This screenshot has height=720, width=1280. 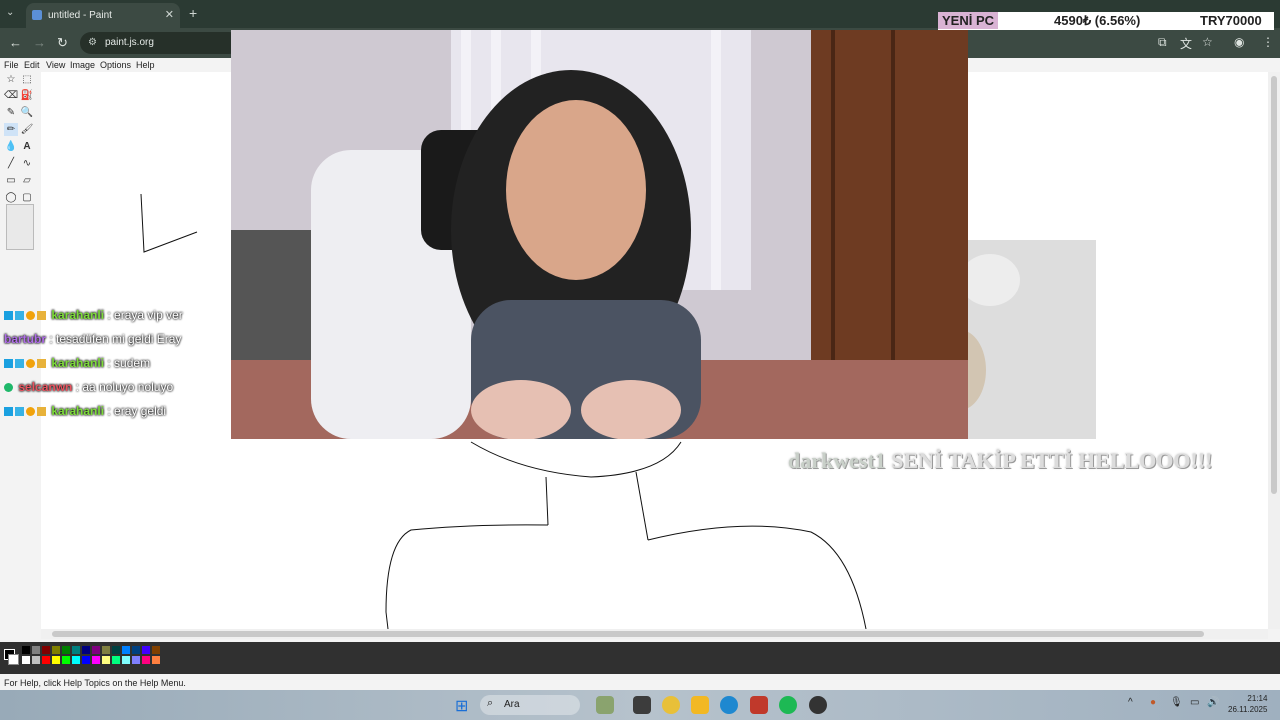 I want to click on translate-icon: 文, so click(x=1186, y=43).